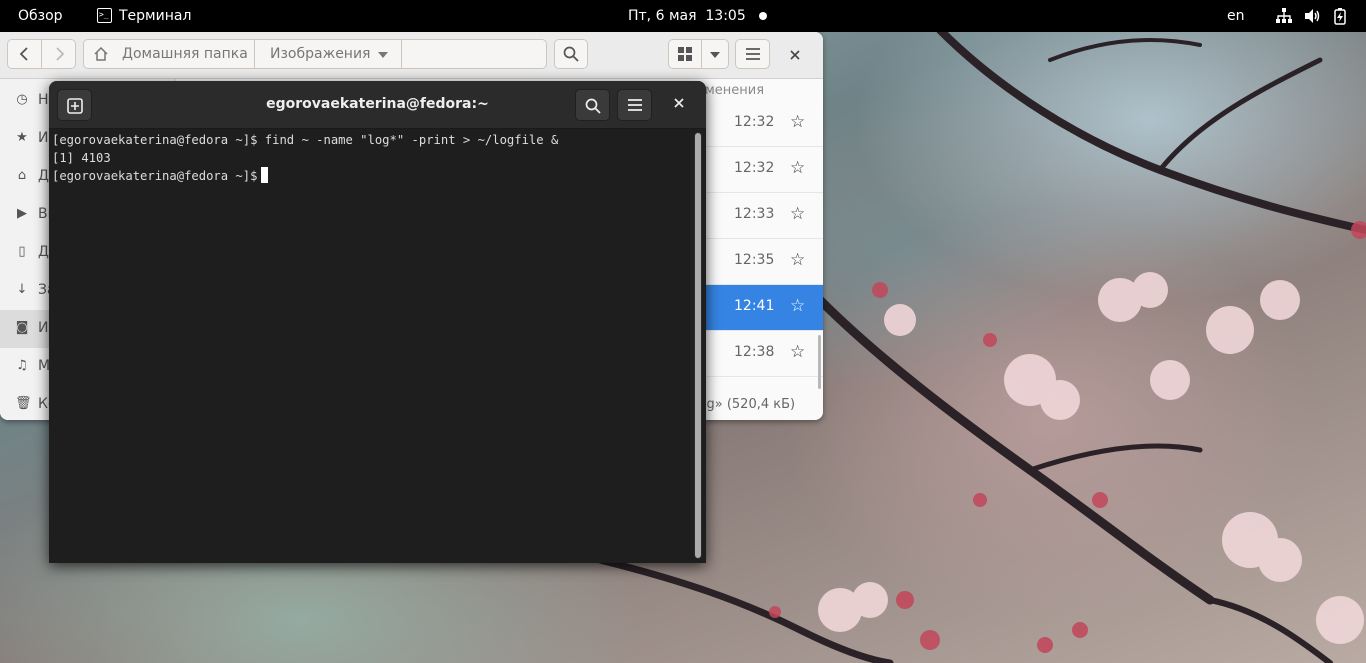 This screenshot has height=663, width=1366. I want to click on activities-button: Обзор, so click(40, 16).